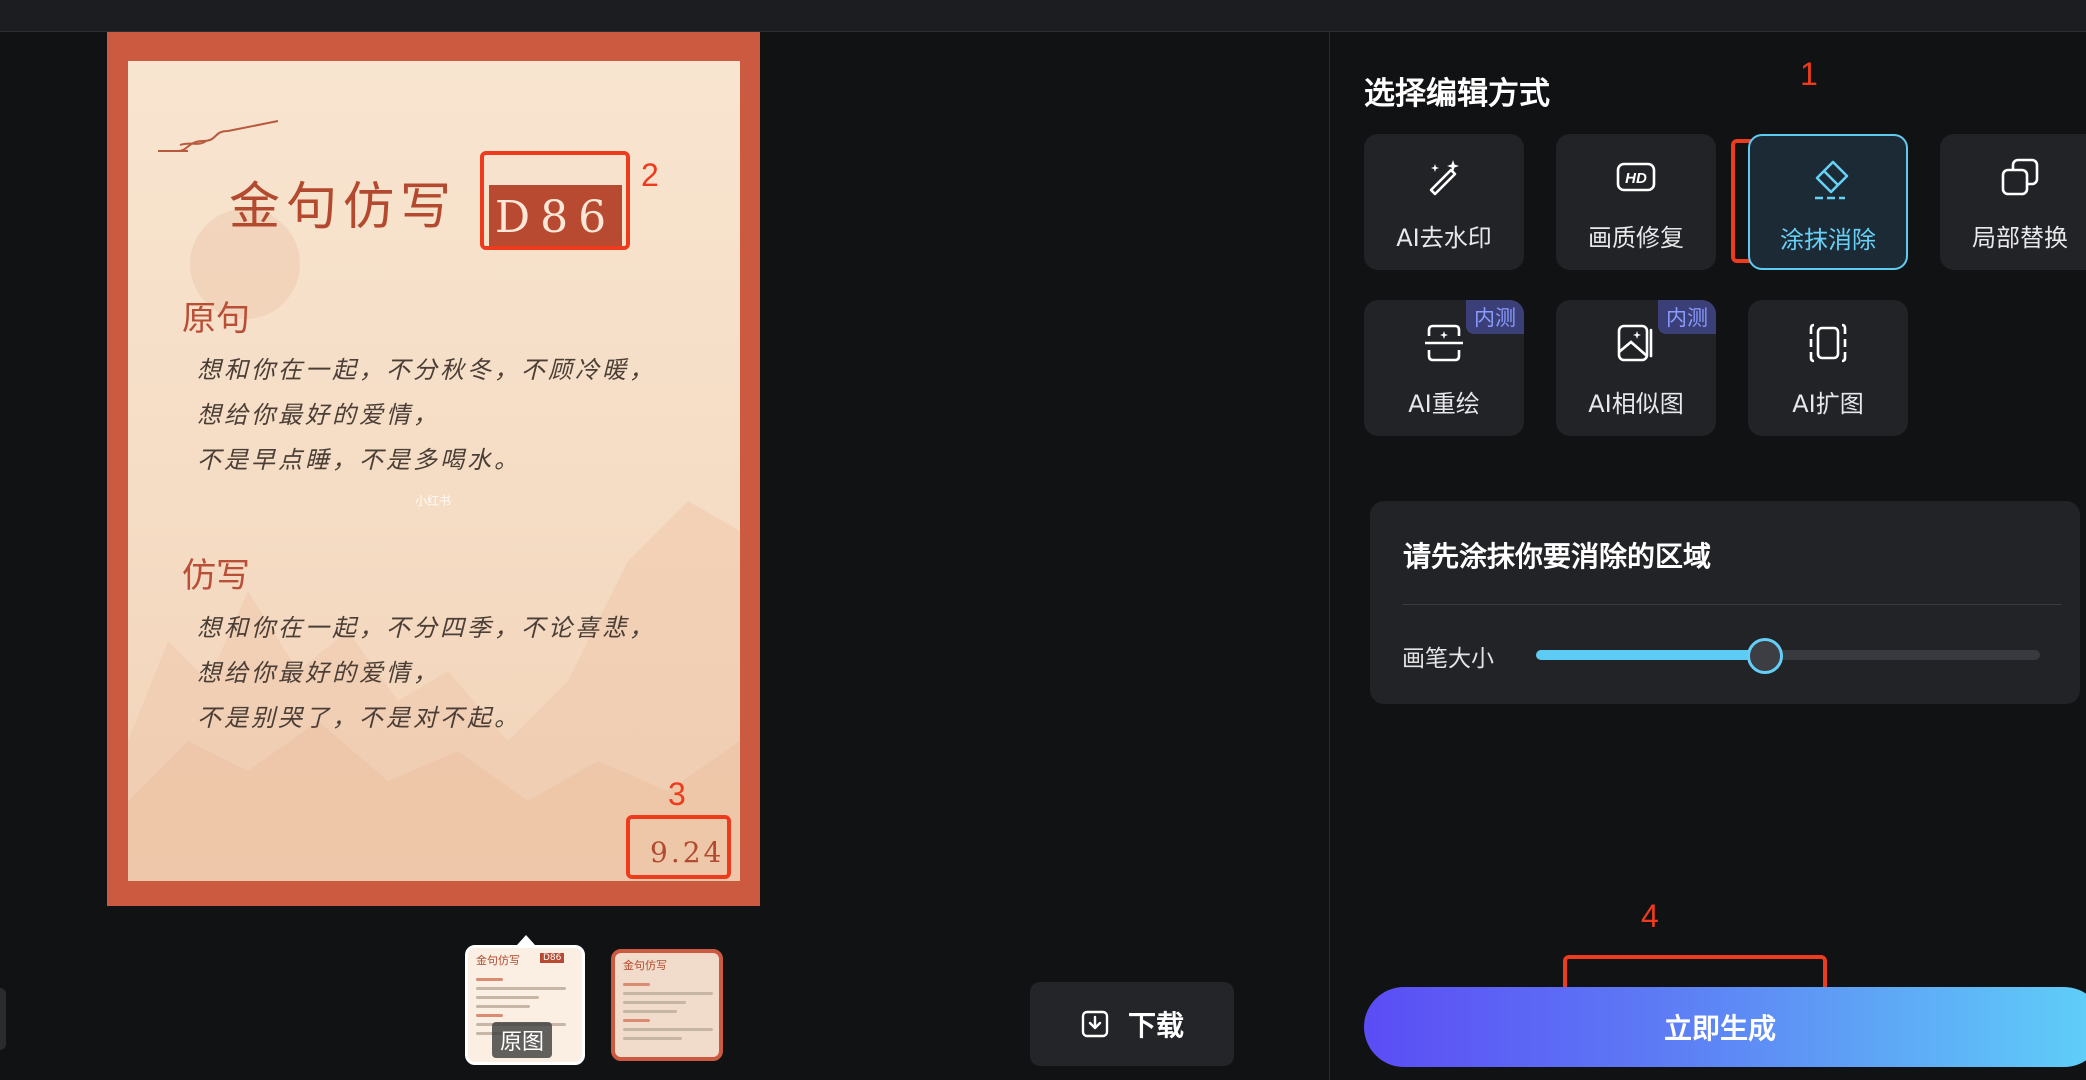 The image size is (2086, 1080). What do you see at coordinates (526, 940) in the screenshot?
I see `thumbnail-pointer` at bounding box center [526, 940].